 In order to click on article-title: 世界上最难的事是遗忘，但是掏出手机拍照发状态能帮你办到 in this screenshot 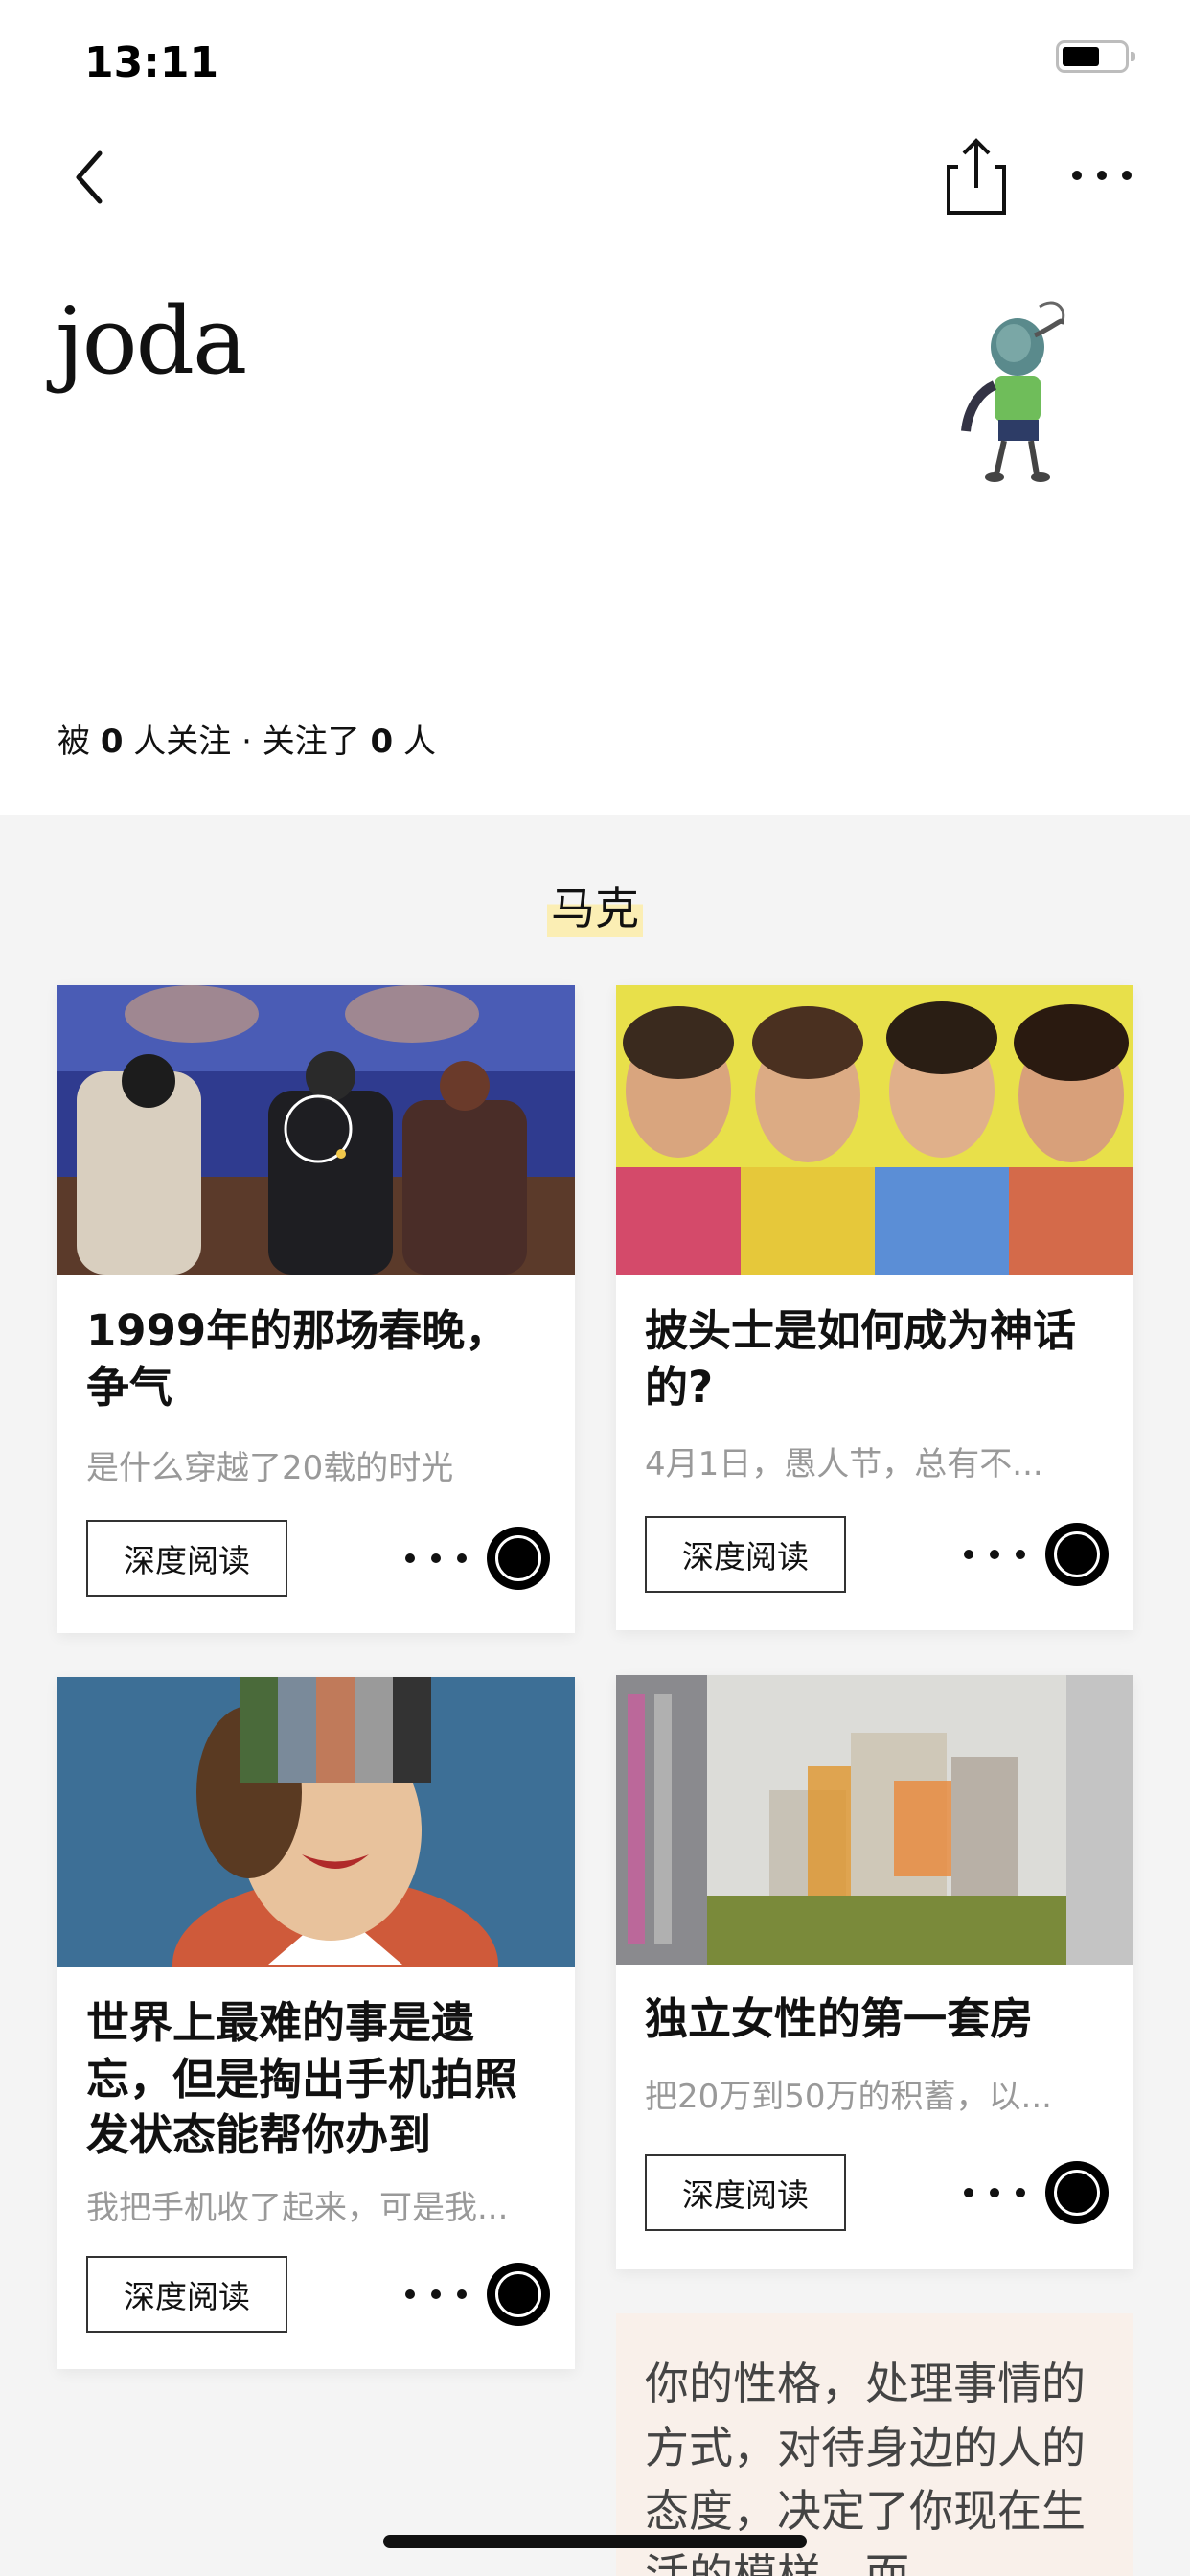, I will do `click(316, 2079)`.